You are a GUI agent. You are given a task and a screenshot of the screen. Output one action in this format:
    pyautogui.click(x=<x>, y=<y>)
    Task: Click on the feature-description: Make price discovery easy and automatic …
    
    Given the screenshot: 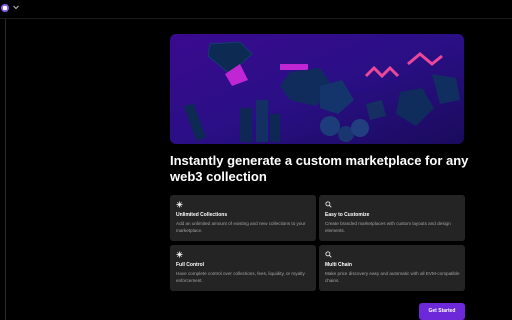 What is the action you would take?
    pyautogui.click(x=392, y=277)
    